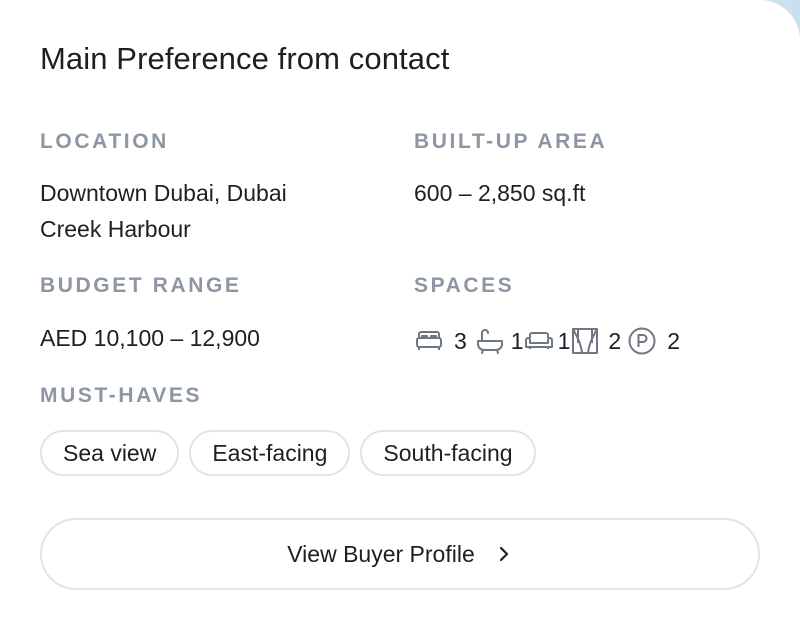 The image size is (800, 640). I want to click on parking-icon, so click(642, 341).